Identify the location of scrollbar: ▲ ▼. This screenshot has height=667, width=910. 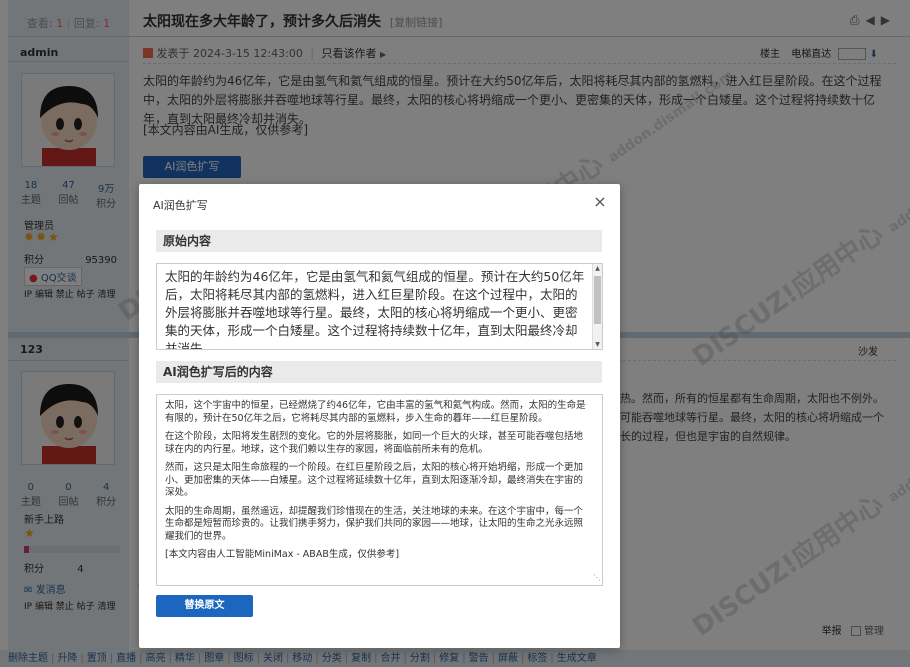
(597, 306).